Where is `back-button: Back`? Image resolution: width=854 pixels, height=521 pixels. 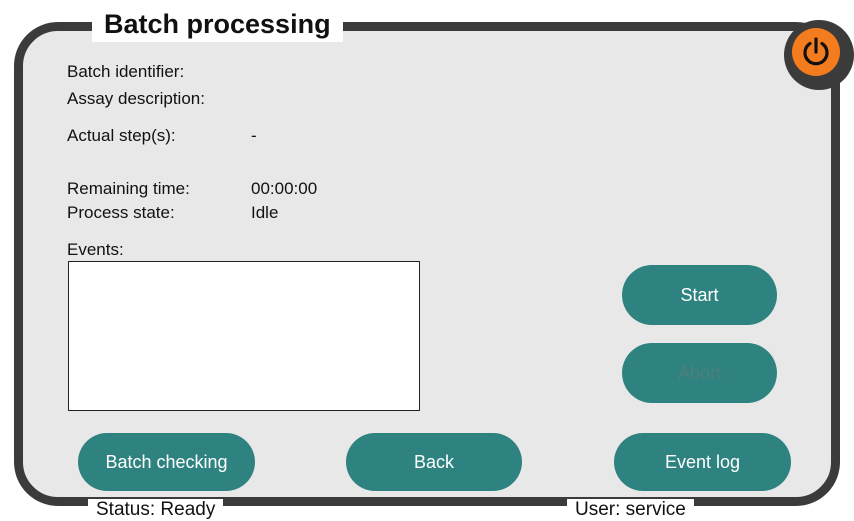
back-button: Back is located at coordinates (434, 462).